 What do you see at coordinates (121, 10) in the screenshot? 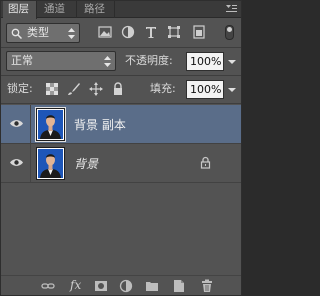
I see `panel-tab-bar: 图层 通道 路径` at bounding box center [121, 10].